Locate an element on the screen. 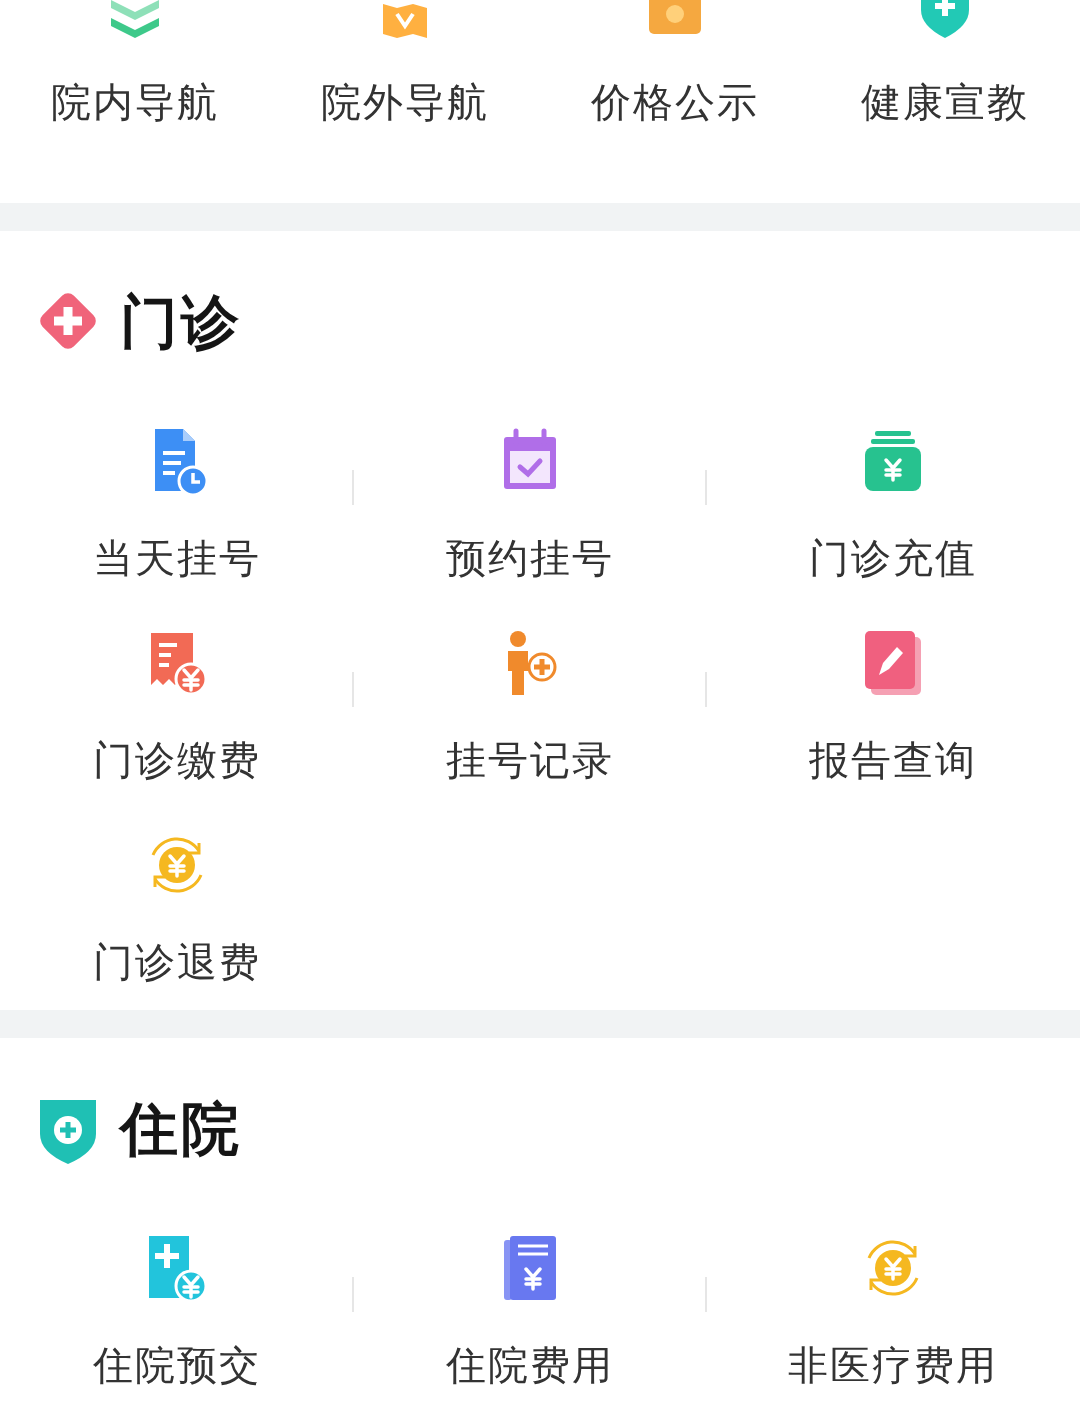 The width and height of the screenshot is (1080, 1410). service-item: 住院预交 is located at coordinates (176, 1365).